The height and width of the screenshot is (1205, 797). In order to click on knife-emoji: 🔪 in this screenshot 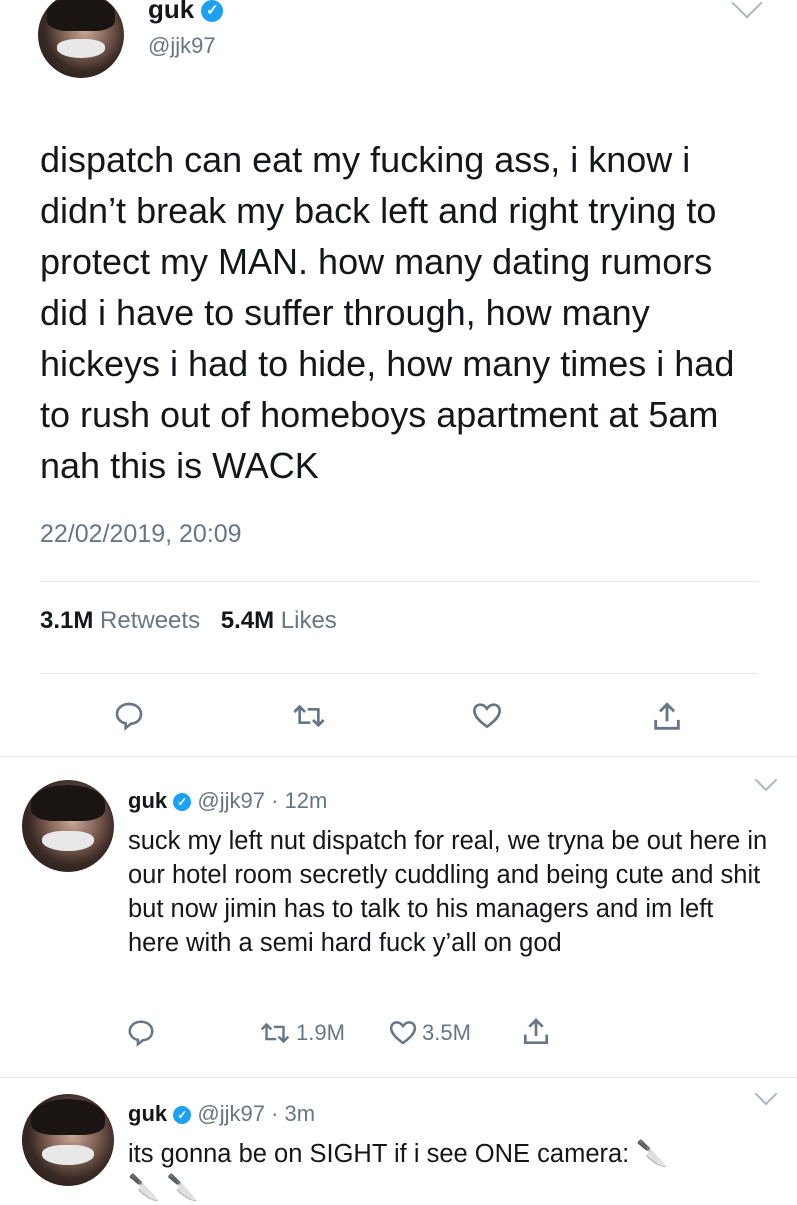, I will do `click(652, 1154)`.